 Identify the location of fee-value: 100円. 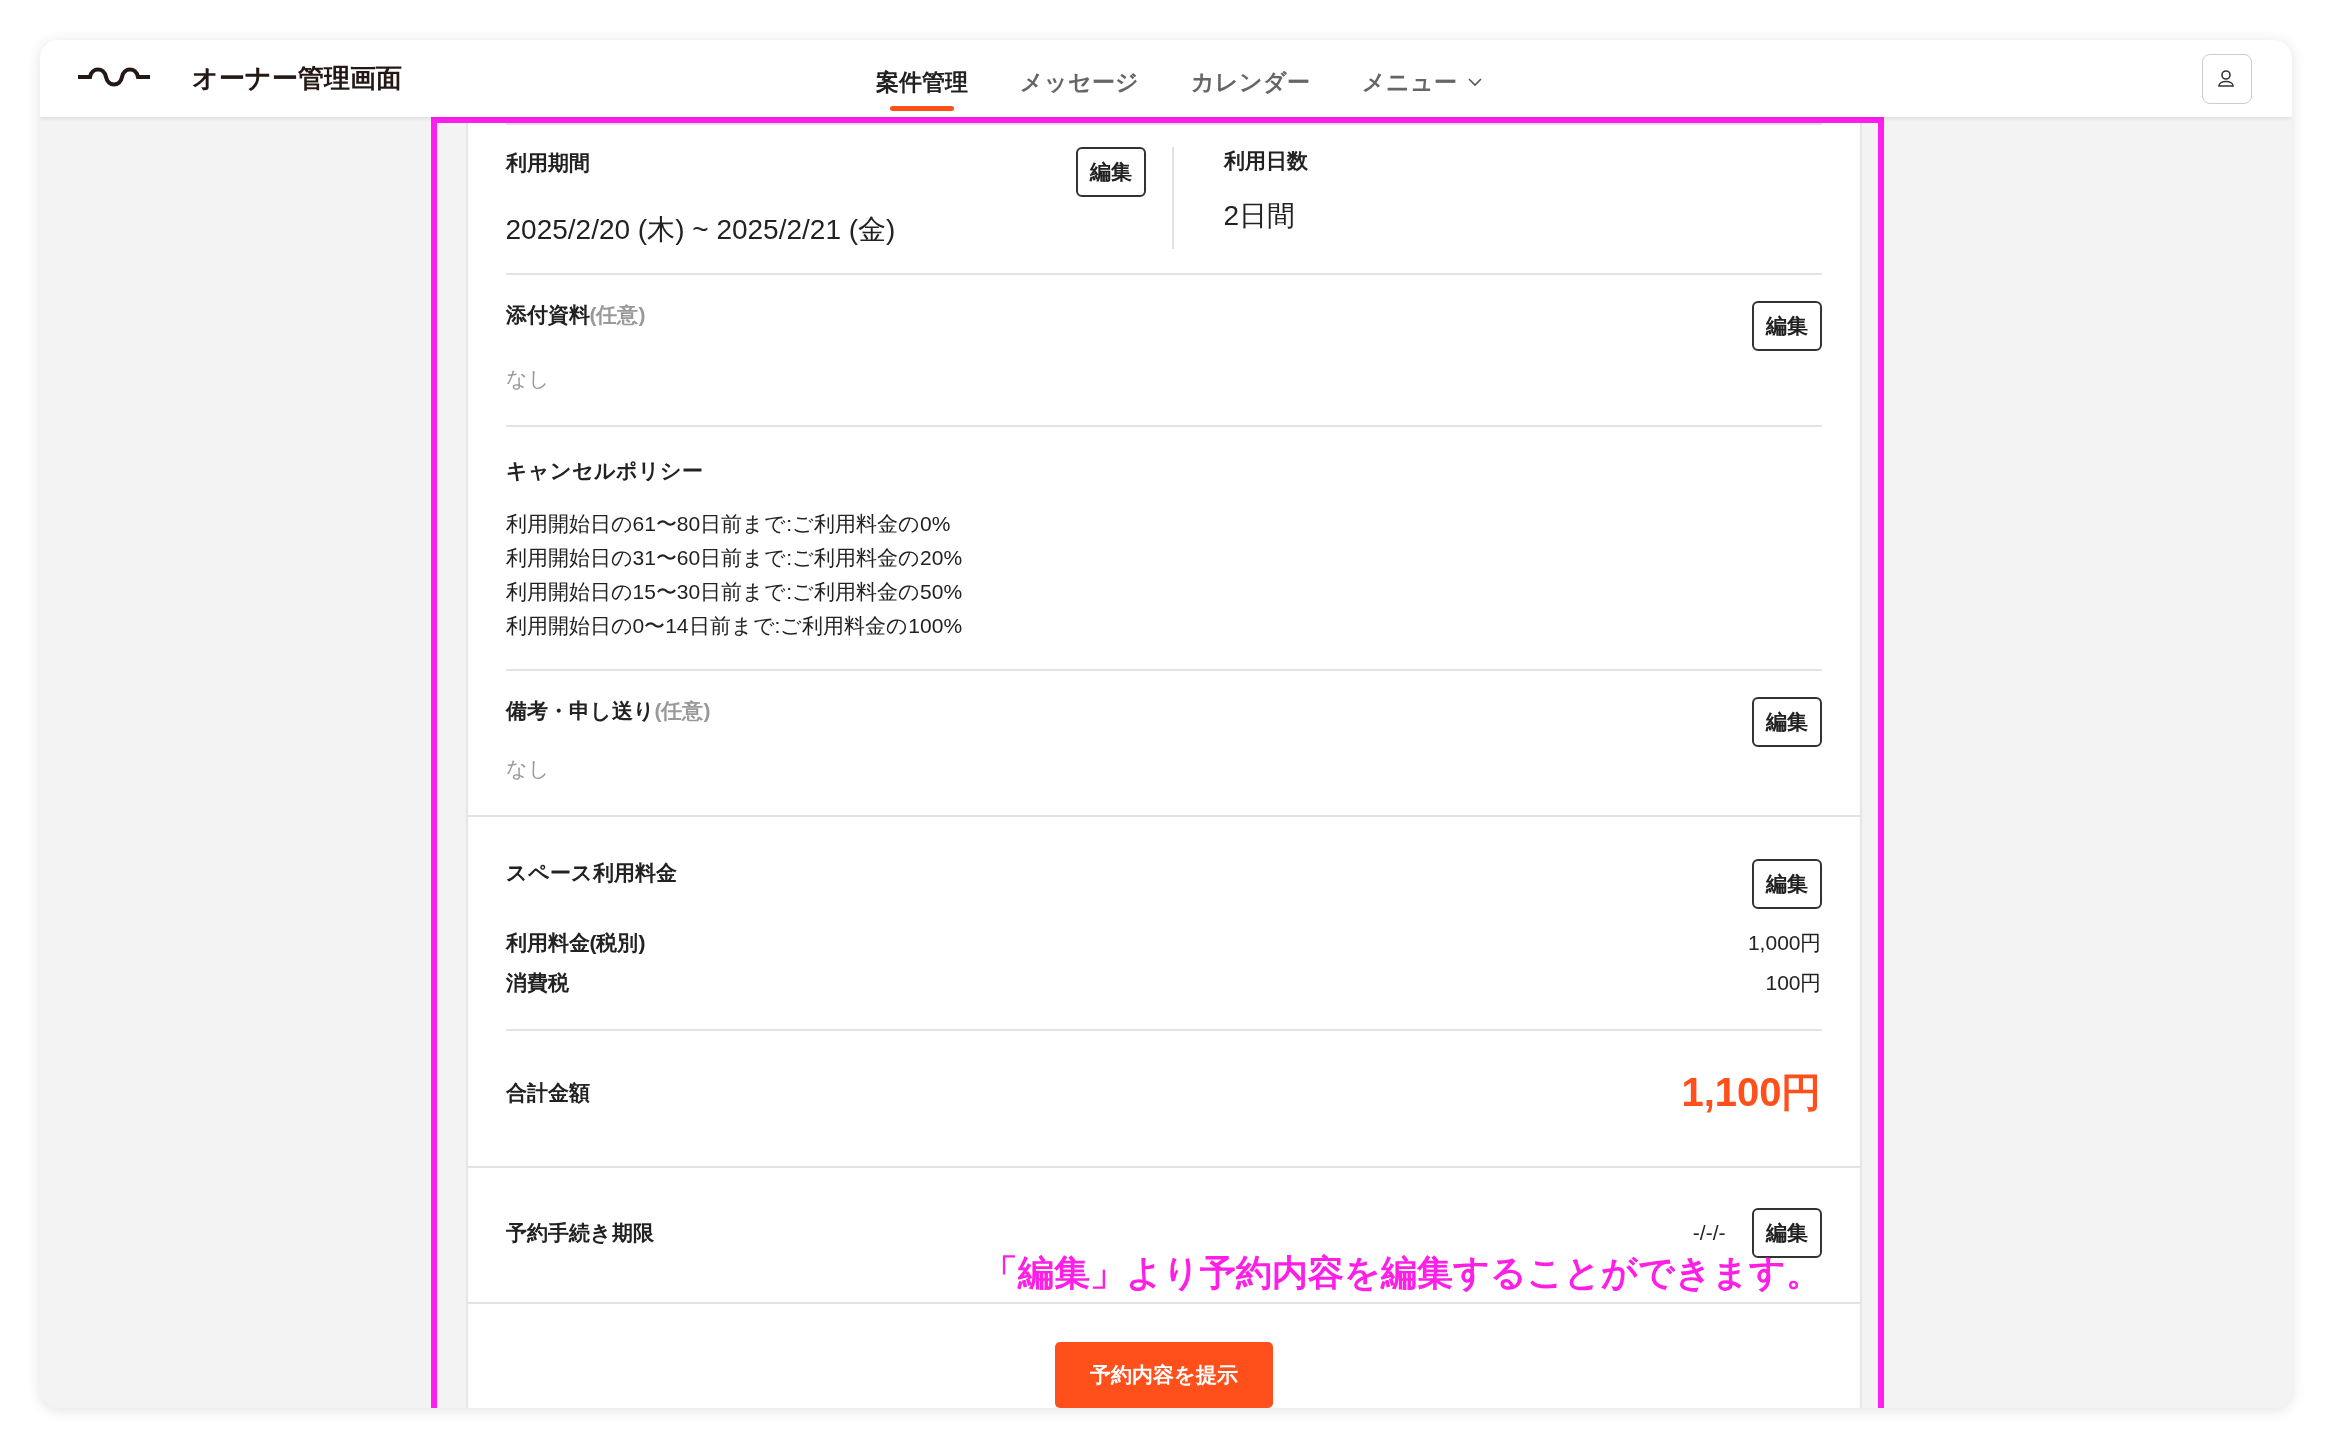
(1793, 983).